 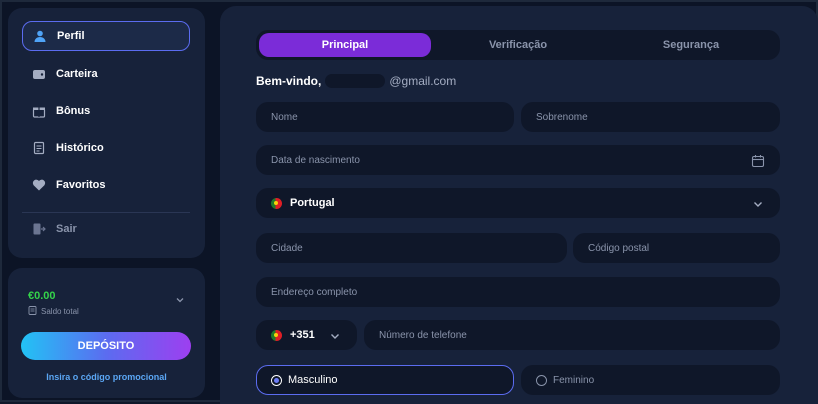 I want to click on tab-principal: Principal, so click(x=345, y=45).